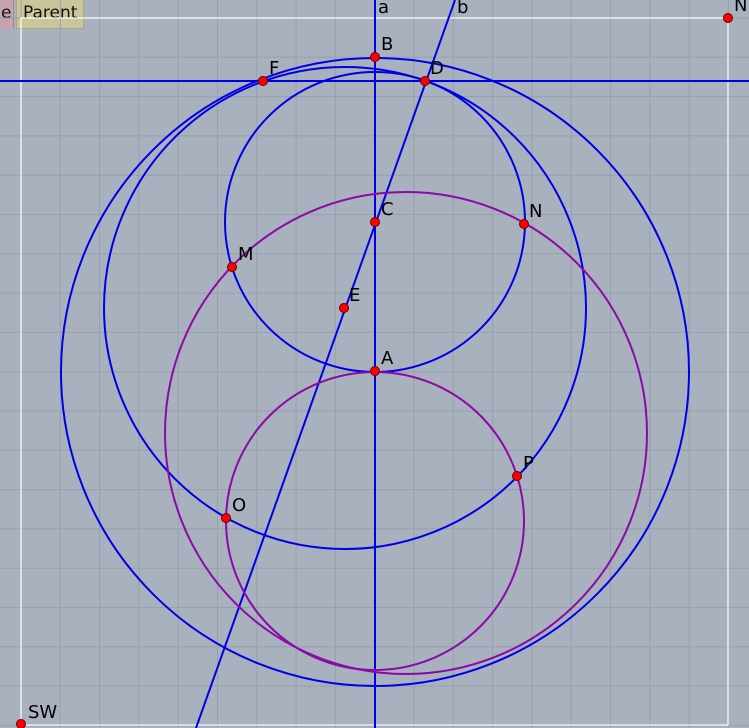 Image resolution: width=749 pixels, height=728 pixels. What do you see at coordinates (387, 209) in the screenshot?
I see `label-C: C` at bounding box center [387, 209].